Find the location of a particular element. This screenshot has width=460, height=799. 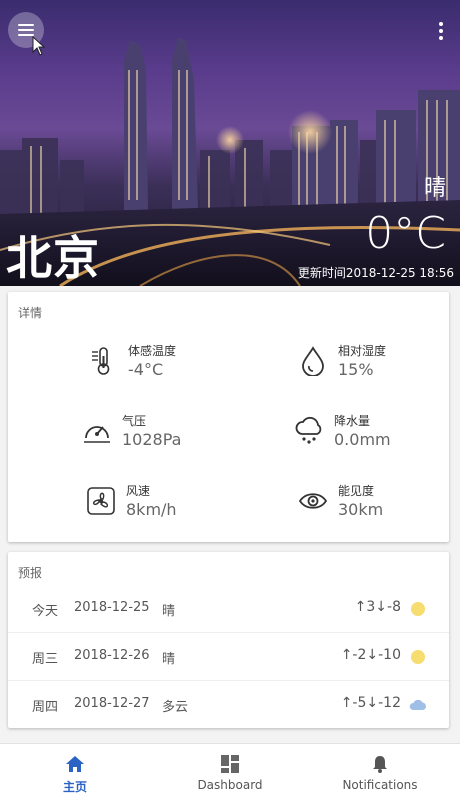

forecast-day: 今天 is located at coordinates (45, 611).